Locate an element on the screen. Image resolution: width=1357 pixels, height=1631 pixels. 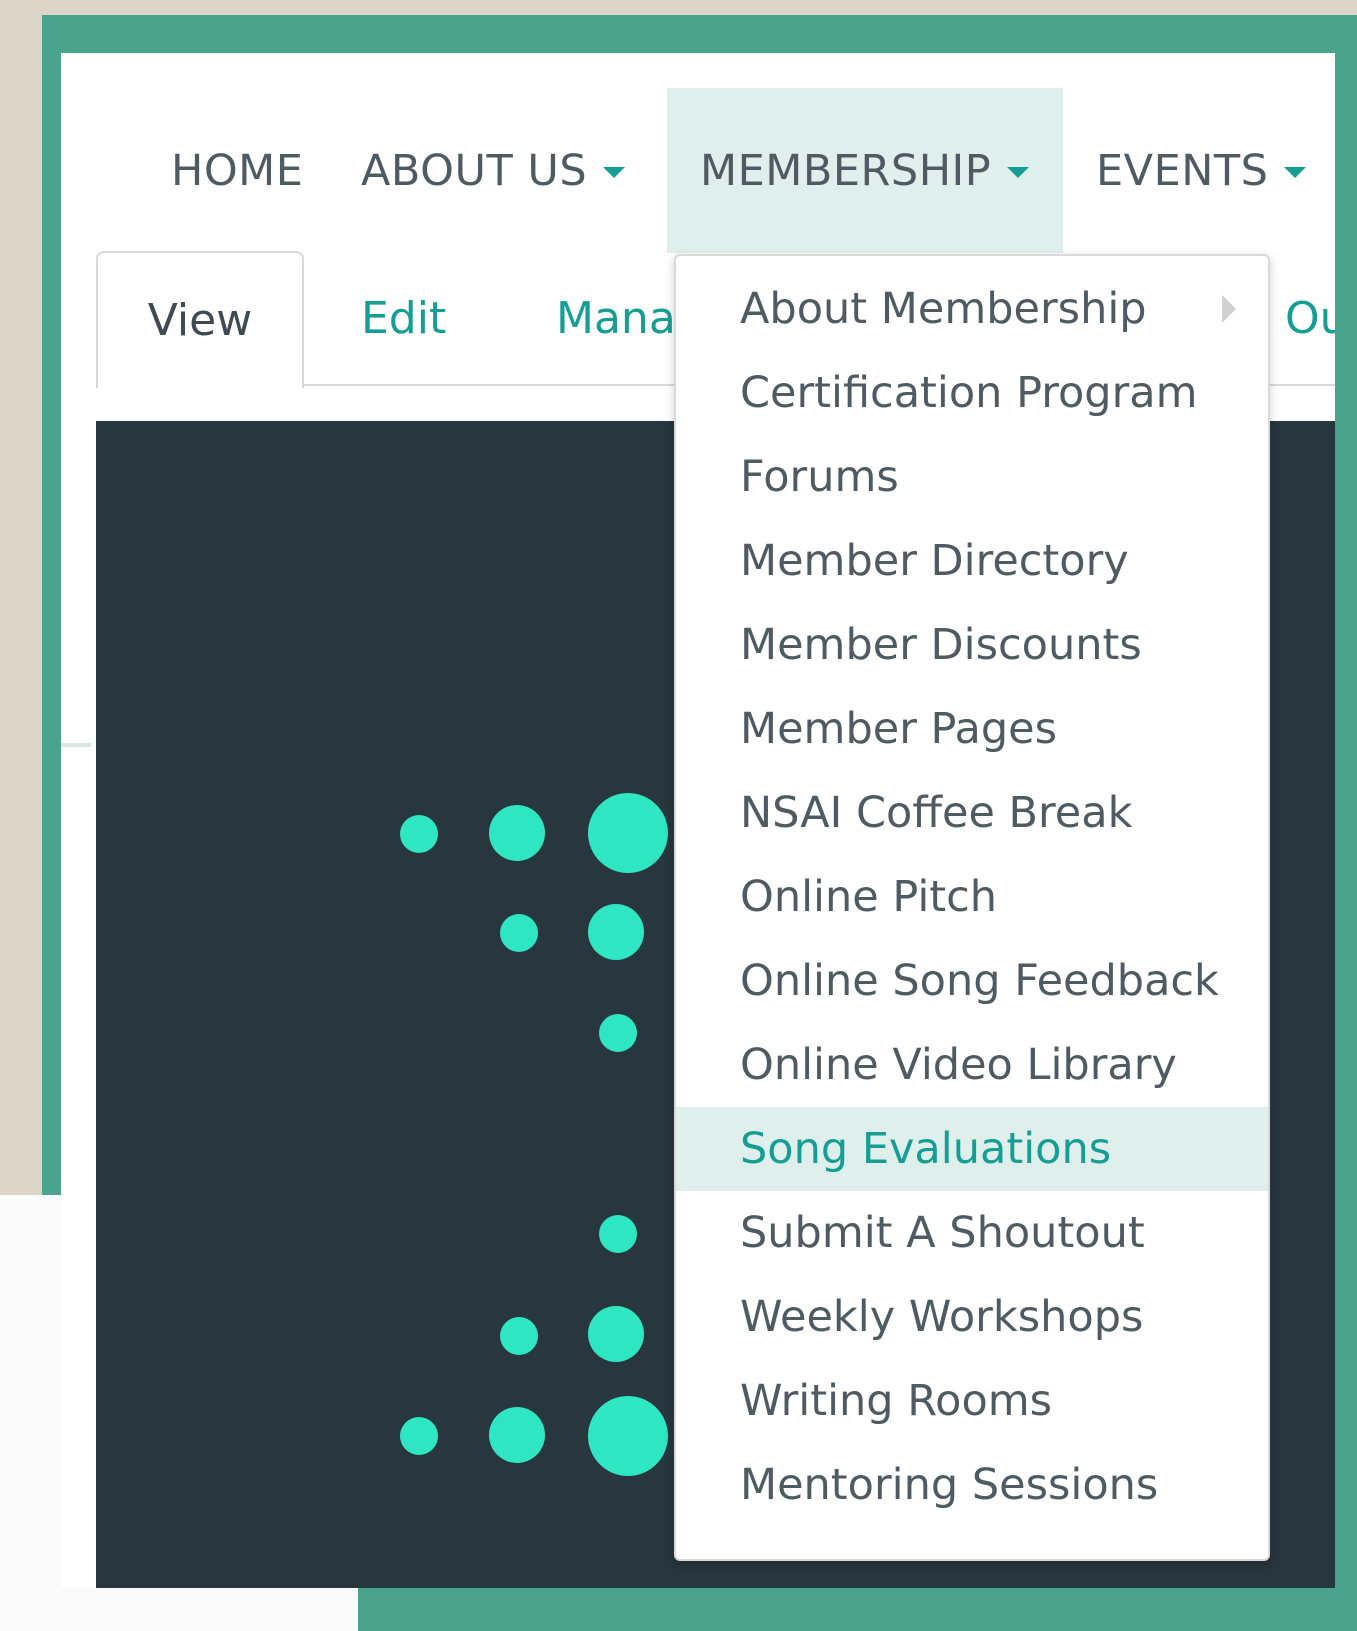
menu-item-label: Mentoring Sessions is located at coordinates (949, 1485).